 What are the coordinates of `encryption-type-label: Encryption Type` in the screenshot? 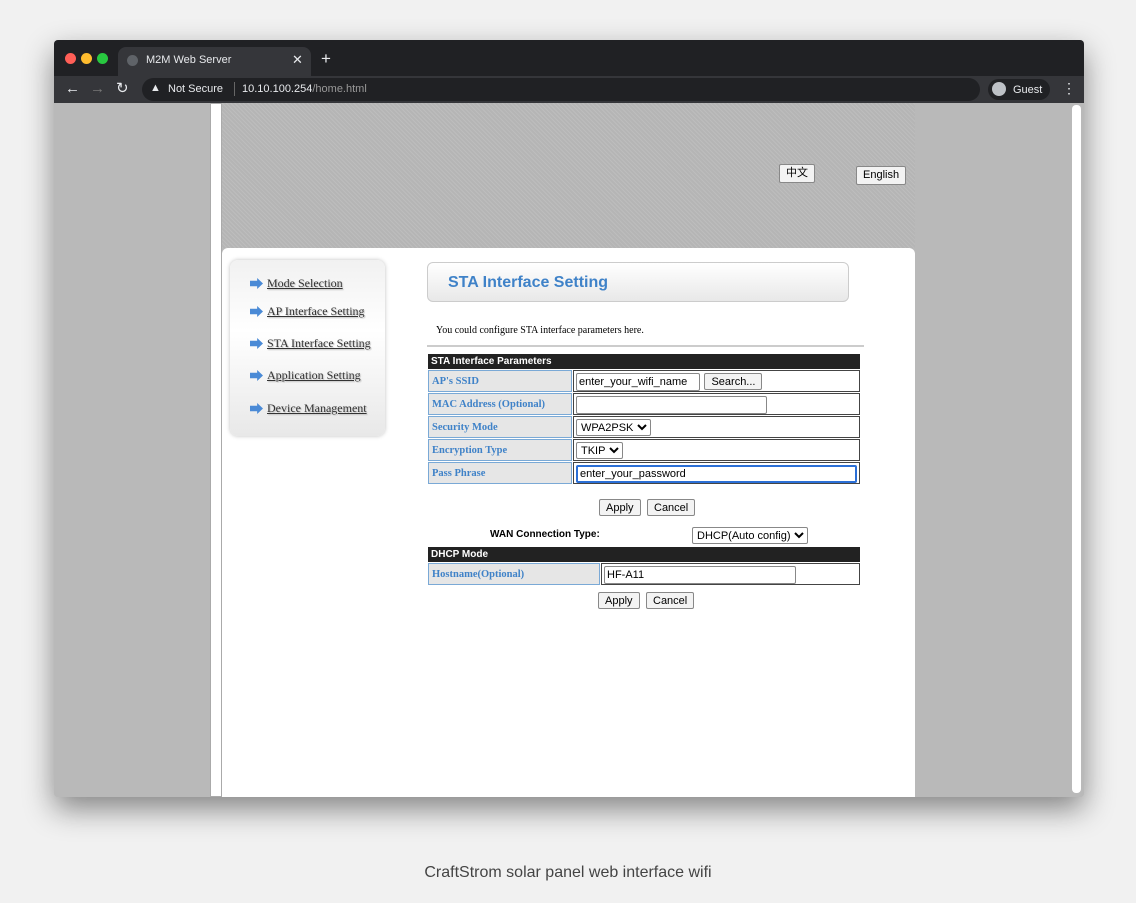 It's located at (500, 450).